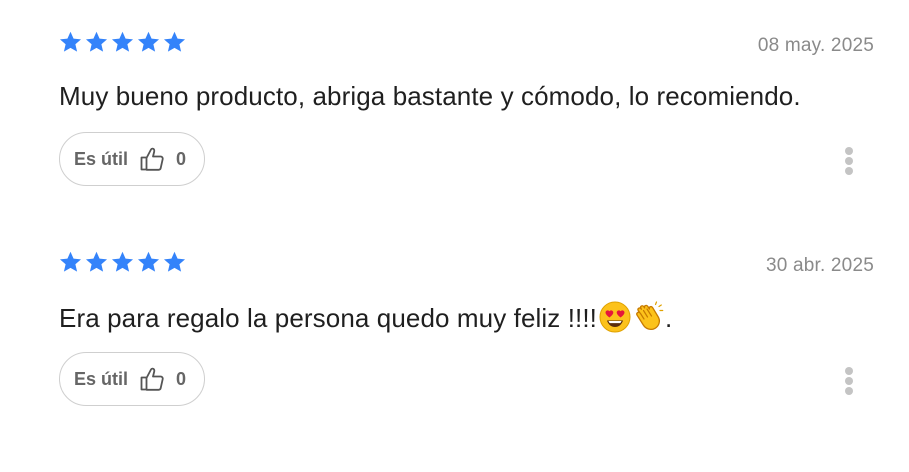 Image resolution: width=909 pixels, height=472 pixels. I want to click on clapping-hands-emoji-icon, so click(649, 317).